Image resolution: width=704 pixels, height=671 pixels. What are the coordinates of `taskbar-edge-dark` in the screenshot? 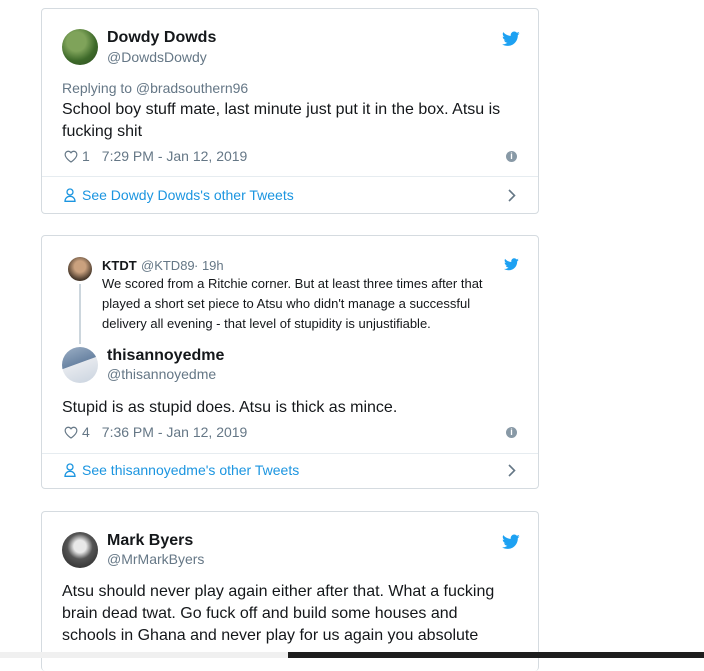 It's located at (496, 655).